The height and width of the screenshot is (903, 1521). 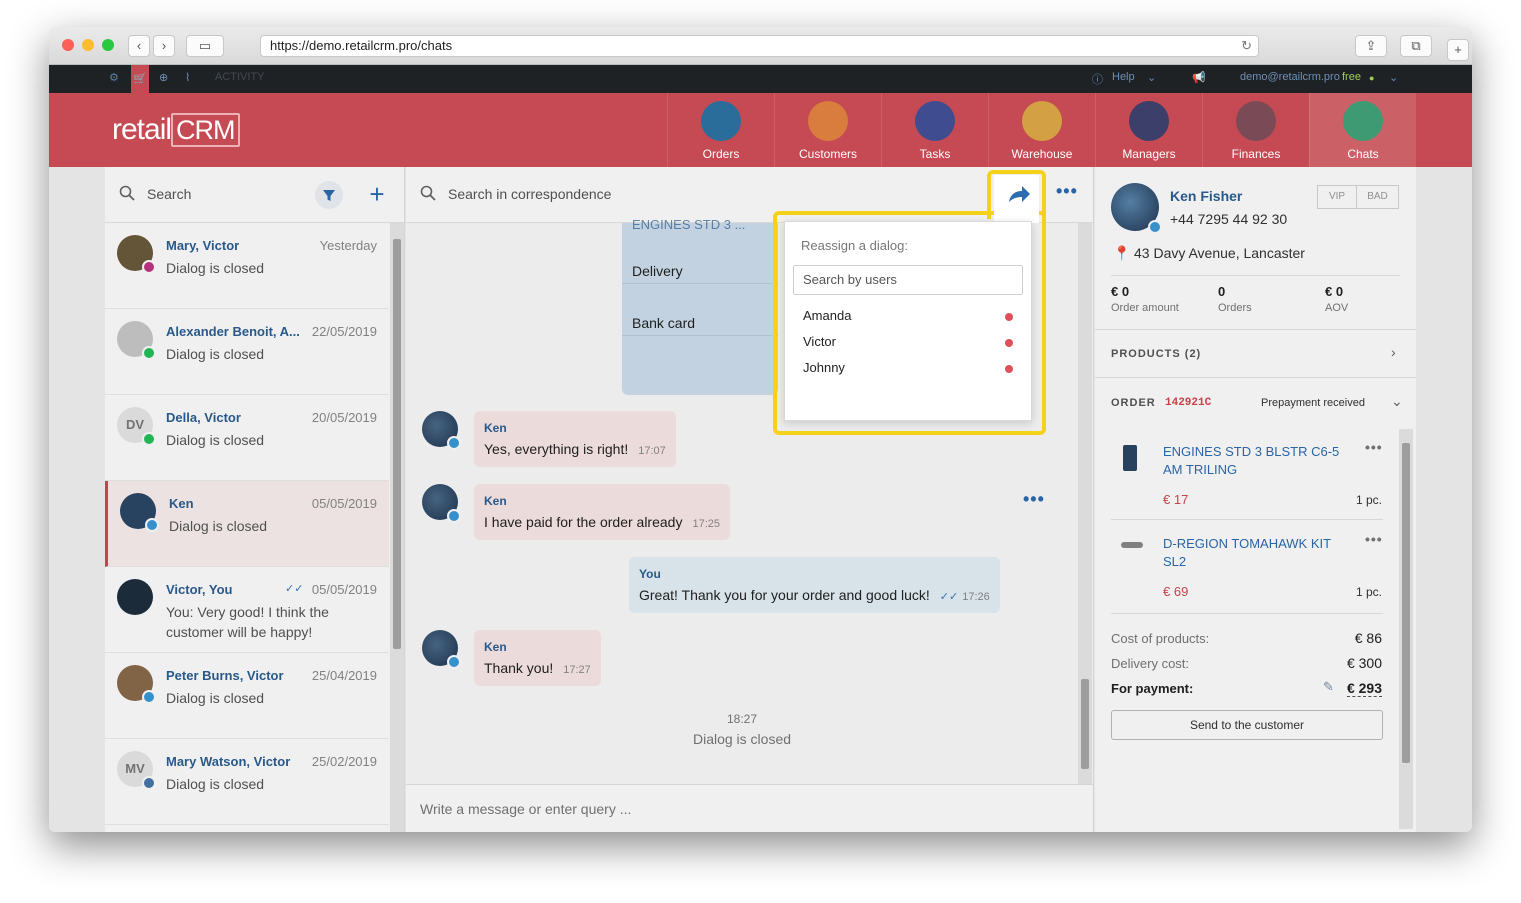 What do you see at coordinates (1258, 461) in the screenshot?
I see `product-title: ENGINES STD 3 BLSTR C6-5 AM TRILING` at bounding box center [1258, 461].